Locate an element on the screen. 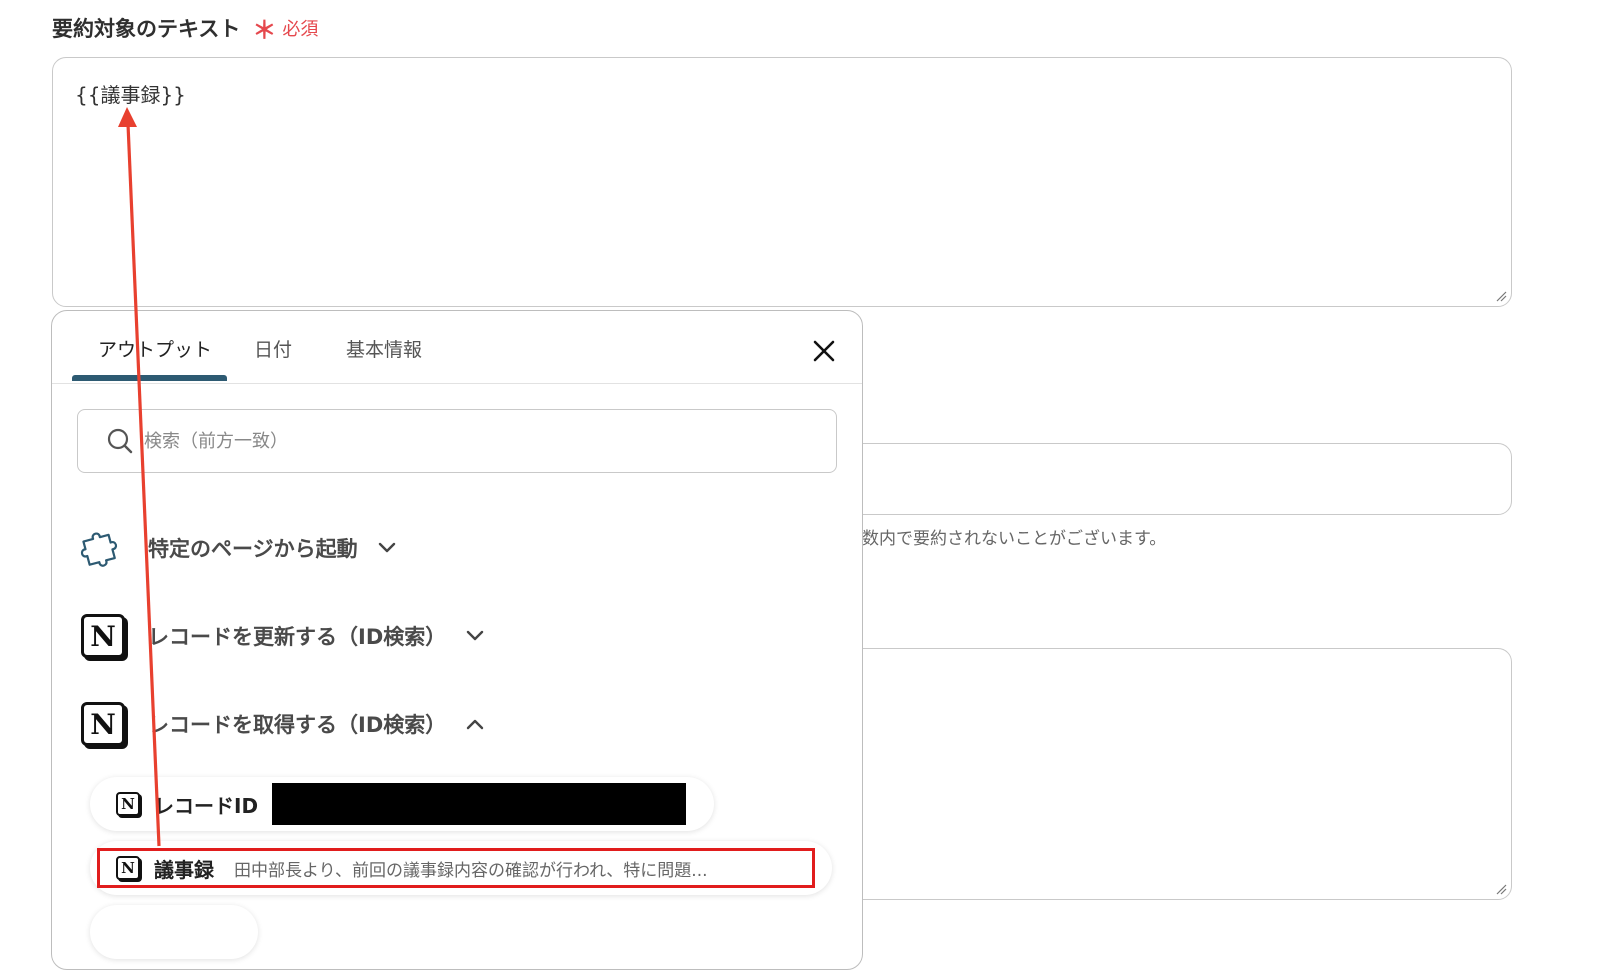  group-page-trigger: 特定のページから起動 is located at coordinates (237, 548).